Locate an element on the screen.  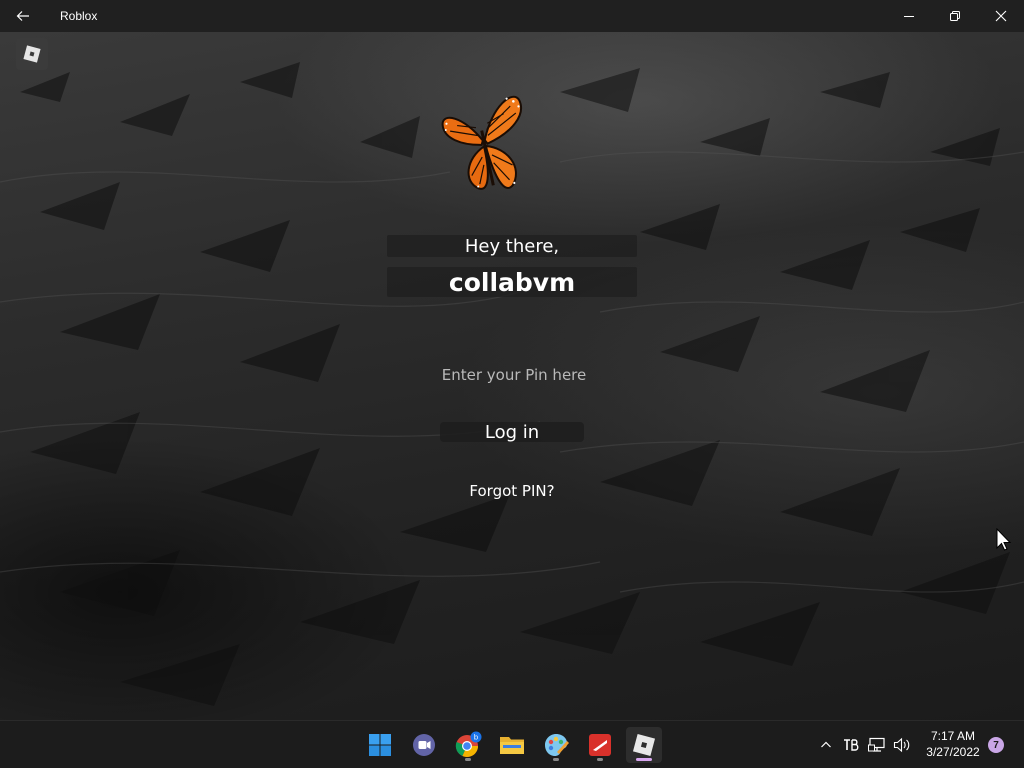
window-titlebar: Roblox is located at coordinates (512, 16).